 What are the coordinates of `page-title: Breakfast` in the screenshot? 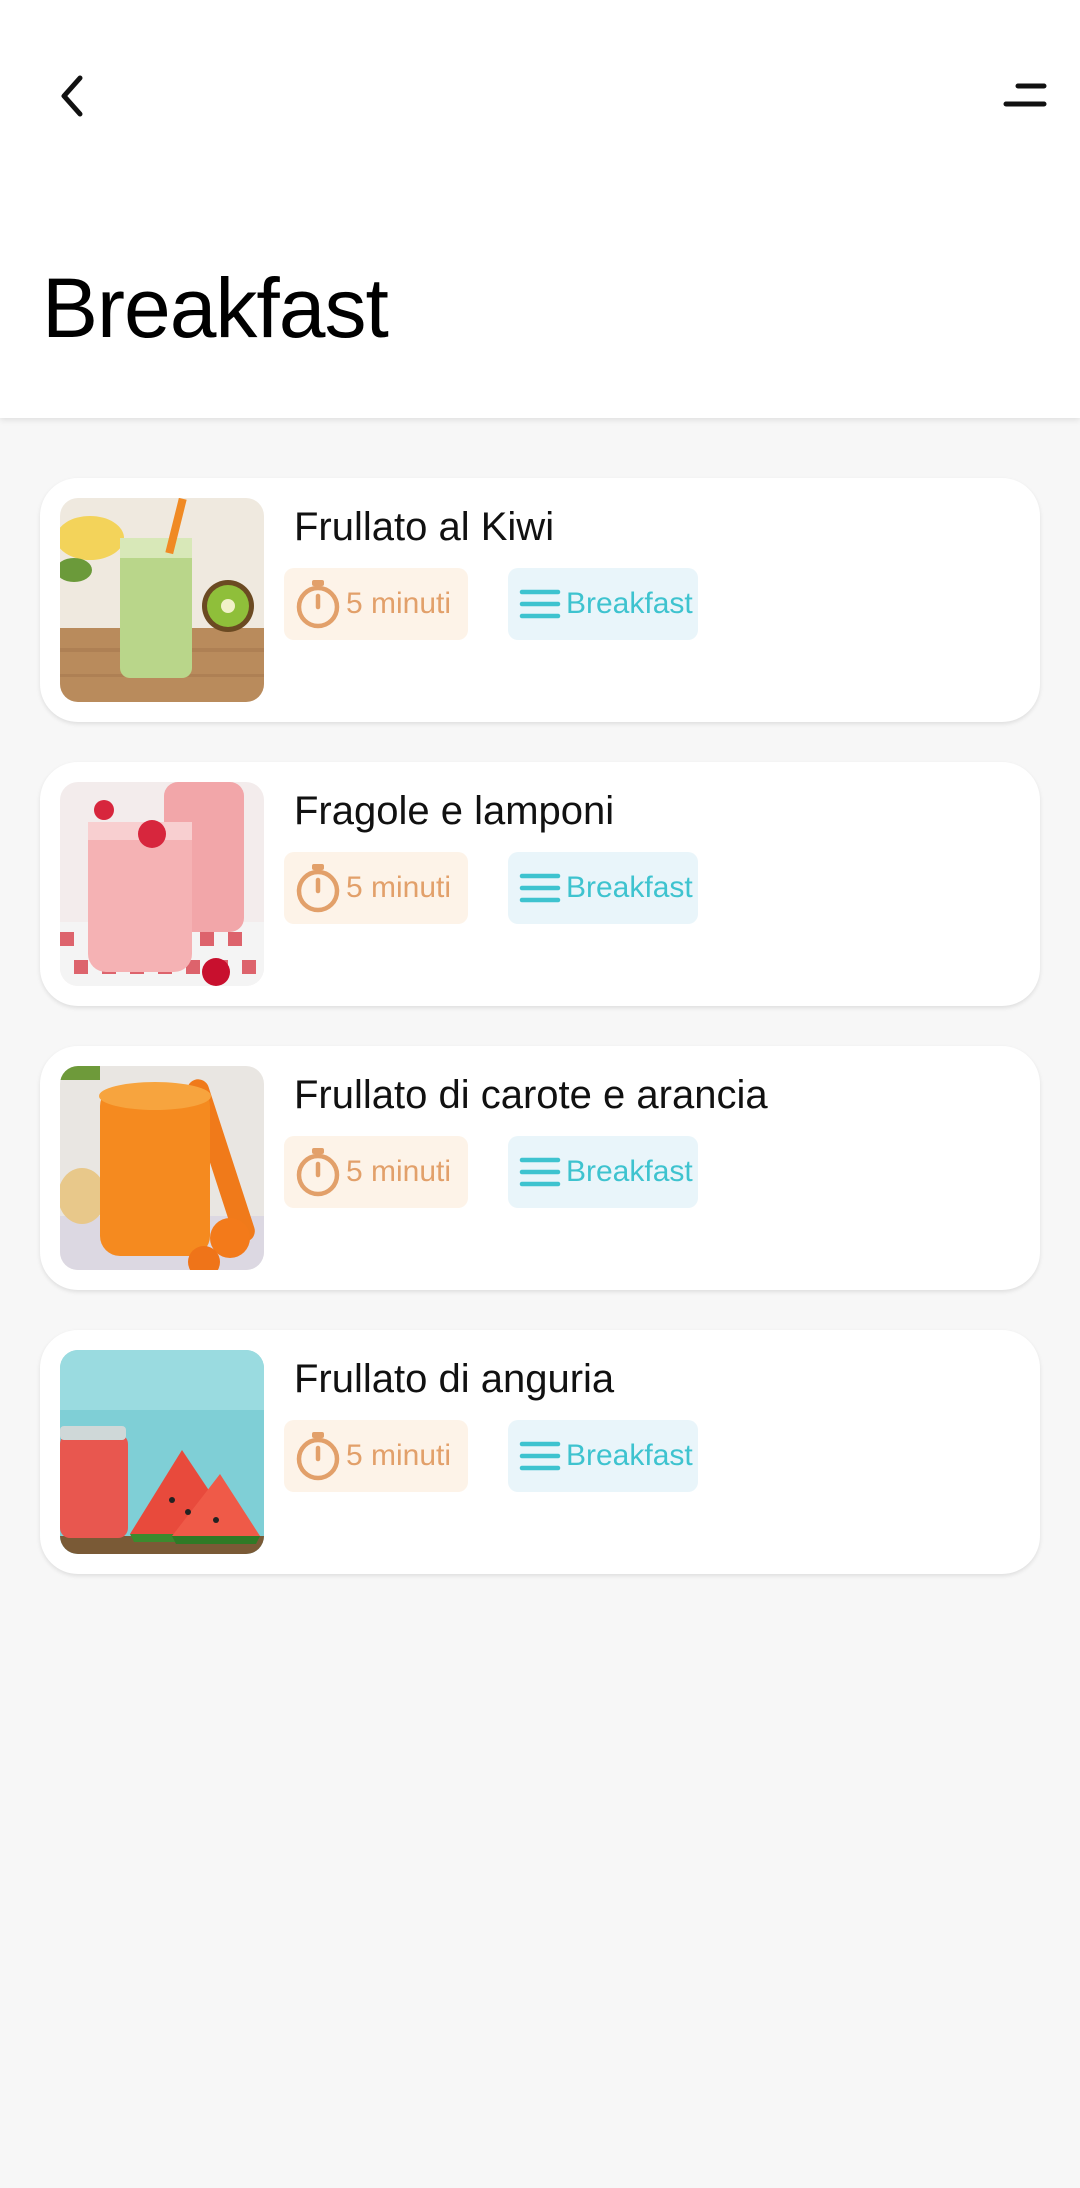 It's located at (215, 308).